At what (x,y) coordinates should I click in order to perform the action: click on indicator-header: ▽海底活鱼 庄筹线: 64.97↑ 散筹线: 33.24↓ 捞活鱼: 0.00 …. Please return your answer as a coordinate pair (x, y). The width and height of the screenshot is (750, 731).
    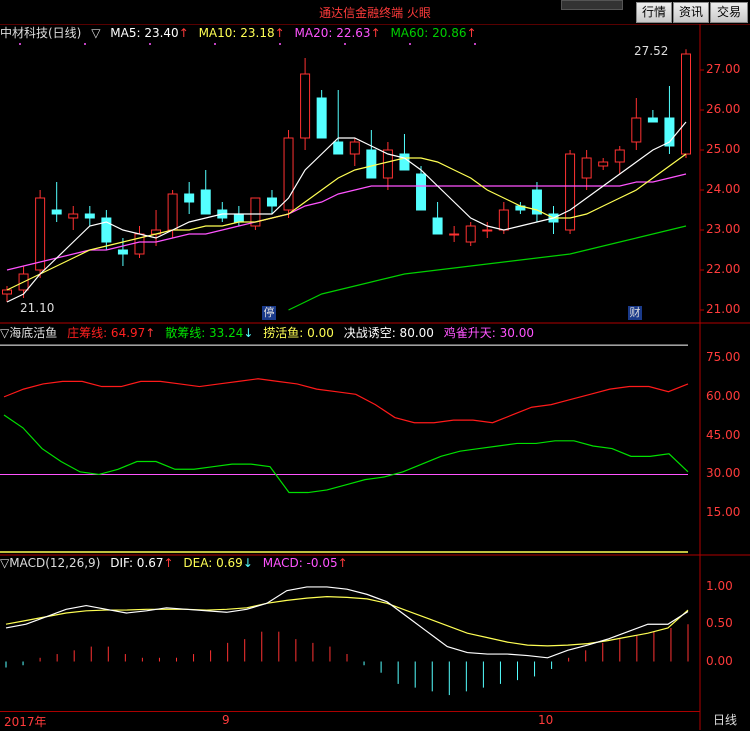
    Looking at the image, I should click on (350, 332).